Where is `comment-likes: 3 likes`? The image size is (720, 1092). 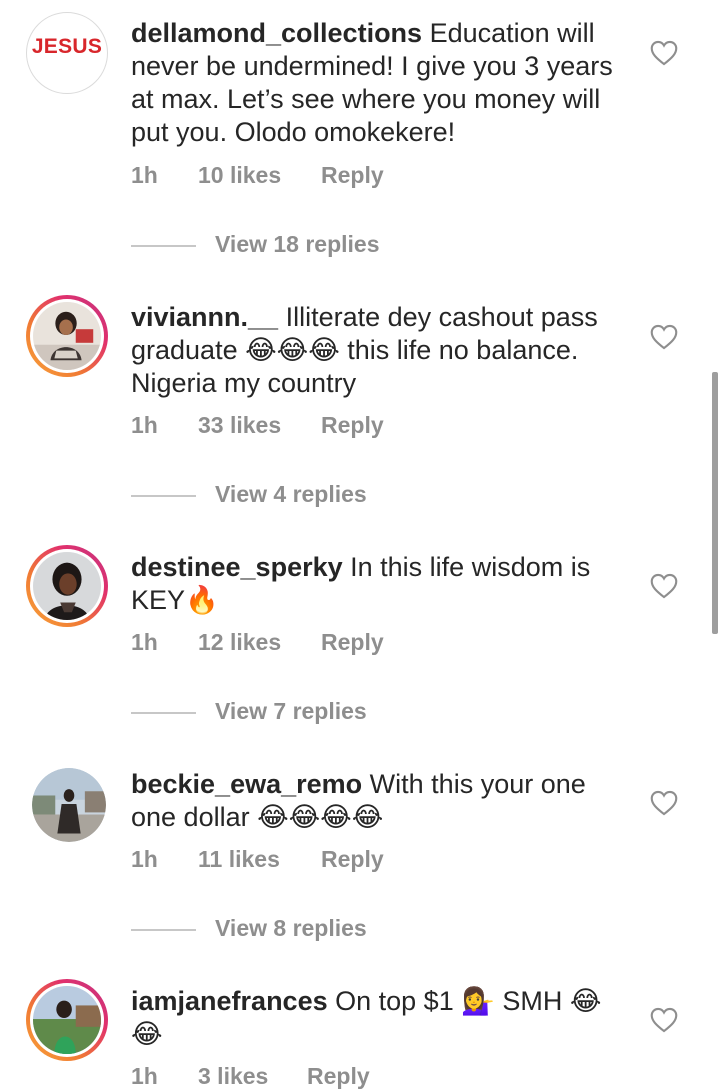 comment-likes: 3 likes is located at coordinates (233, 1076).